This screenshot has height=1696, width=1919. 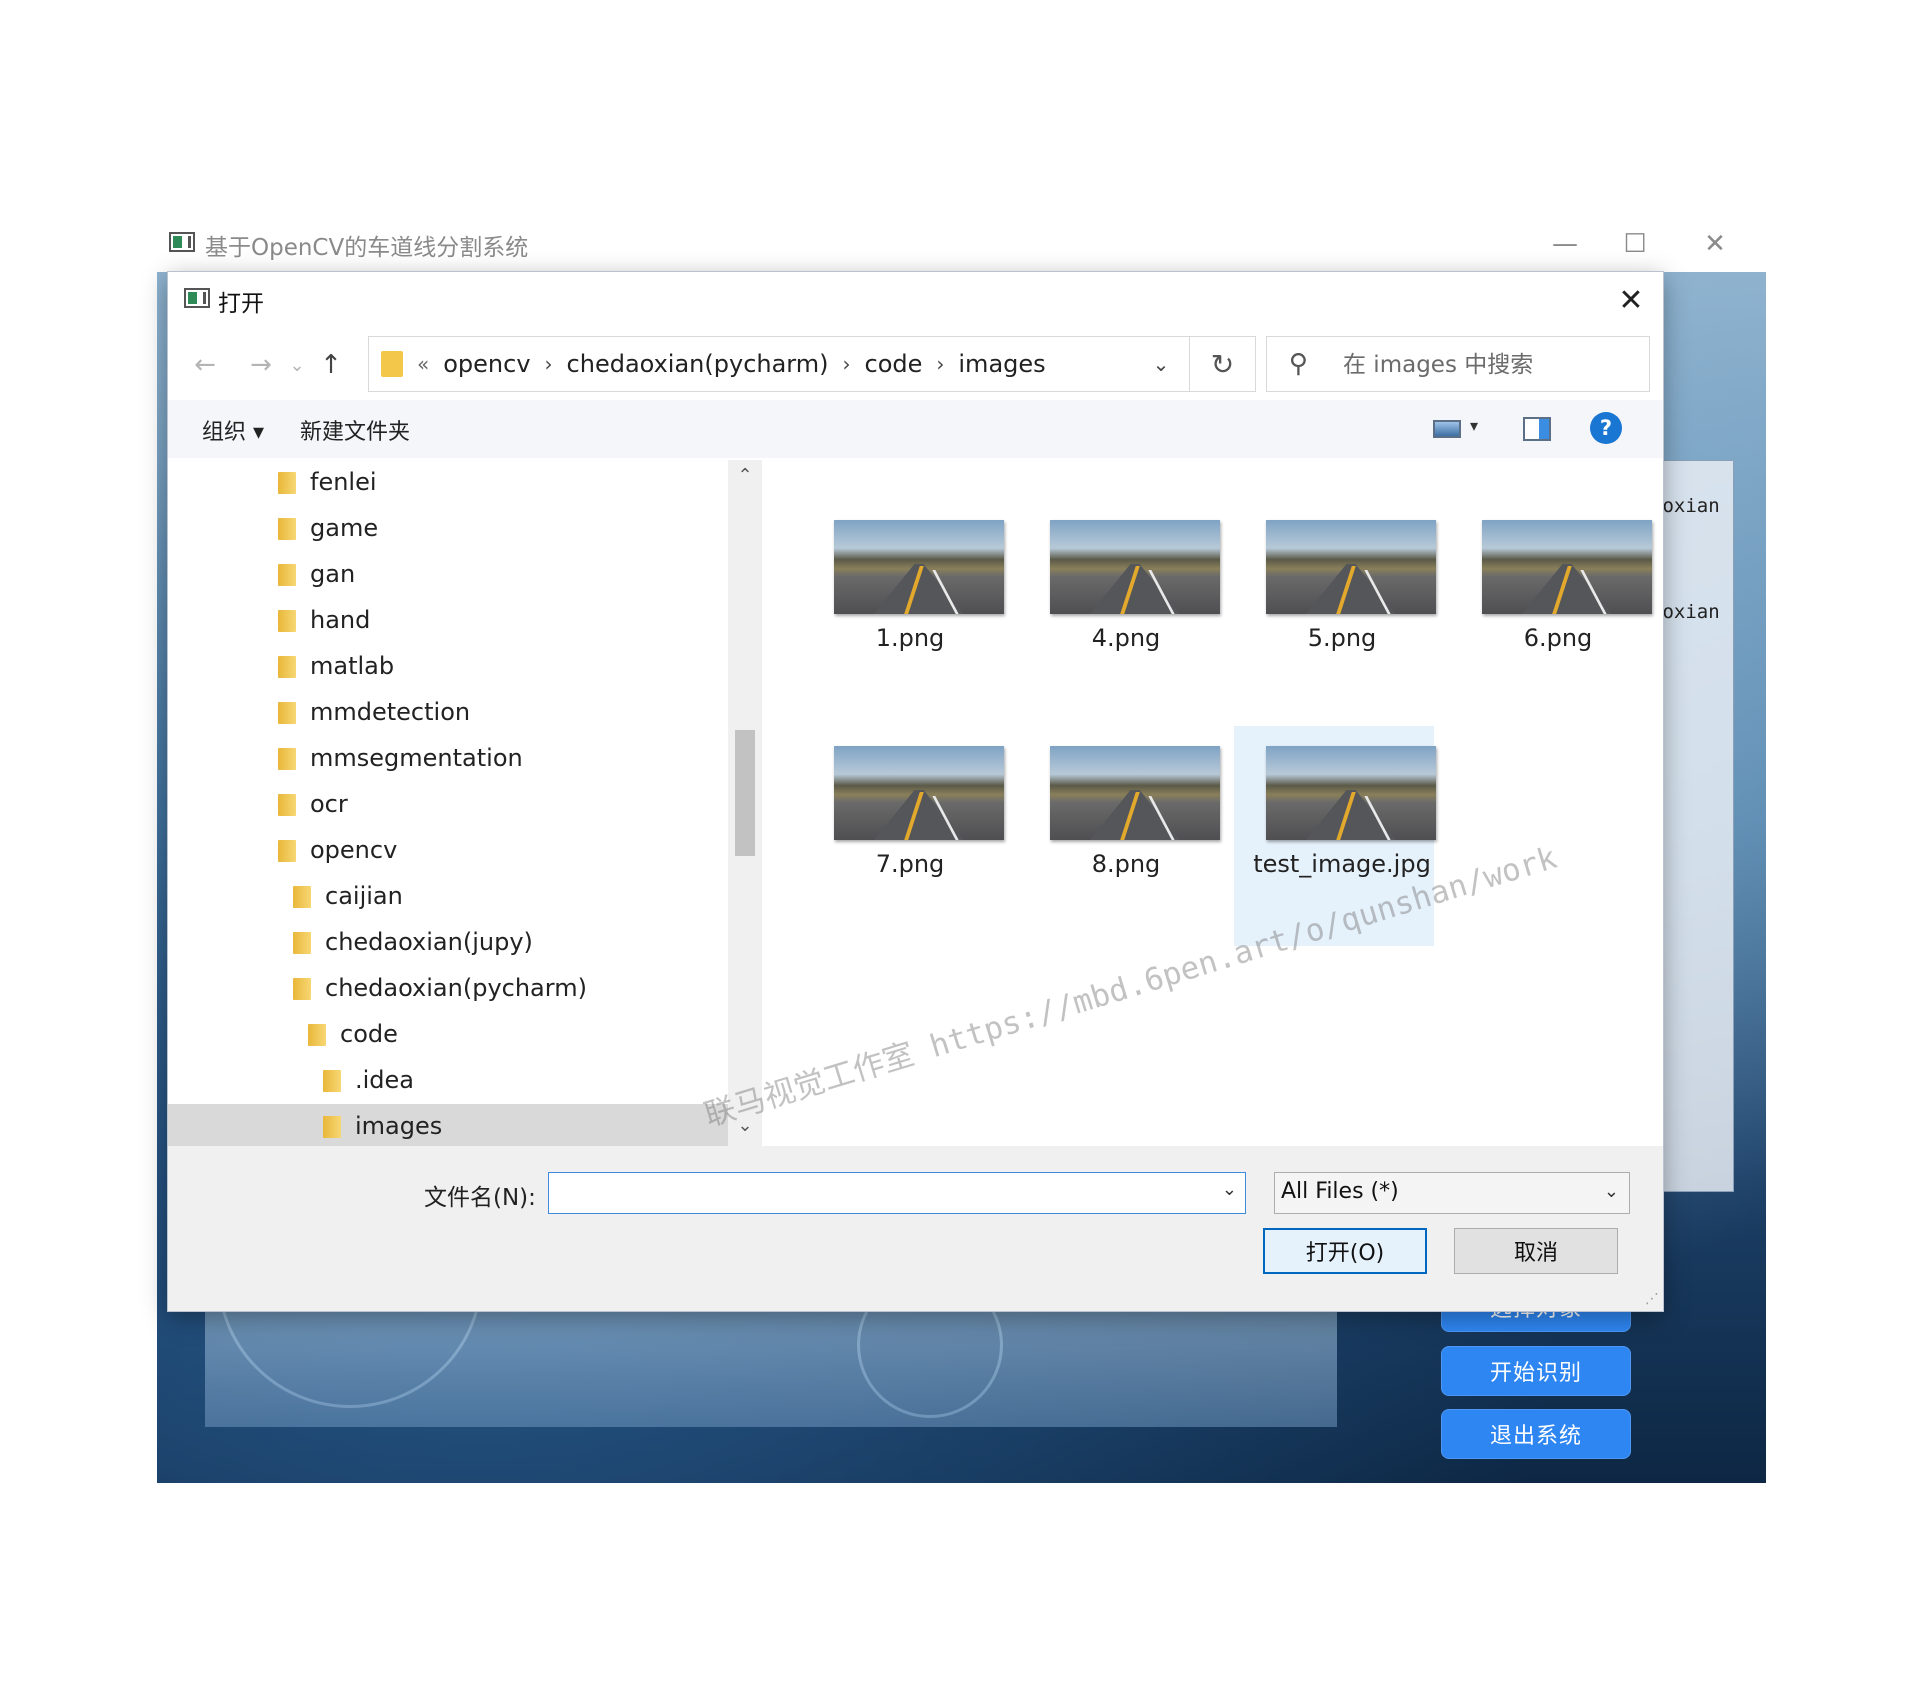 What do you see at coordinates (745, 475) in the screenshot?
I see `scroll-up-icon: ⌃` at bounding box center [745, 475].